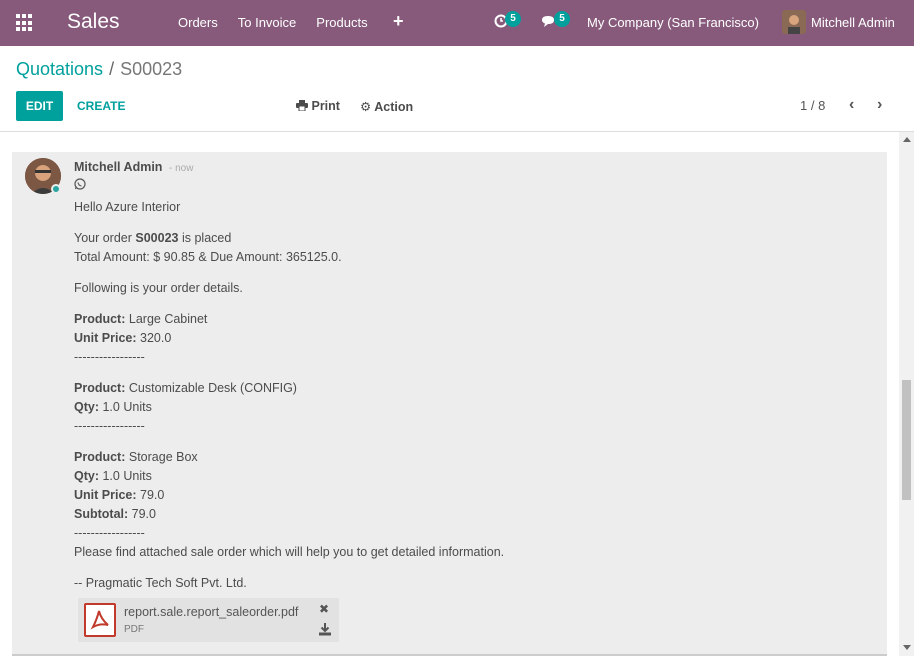 Image resolution: width=914 pixels, height=656 pixels. Describe the element at coordinates (198, 22) in the screenshot. I see `menu-item-orders: Orders` at that location.